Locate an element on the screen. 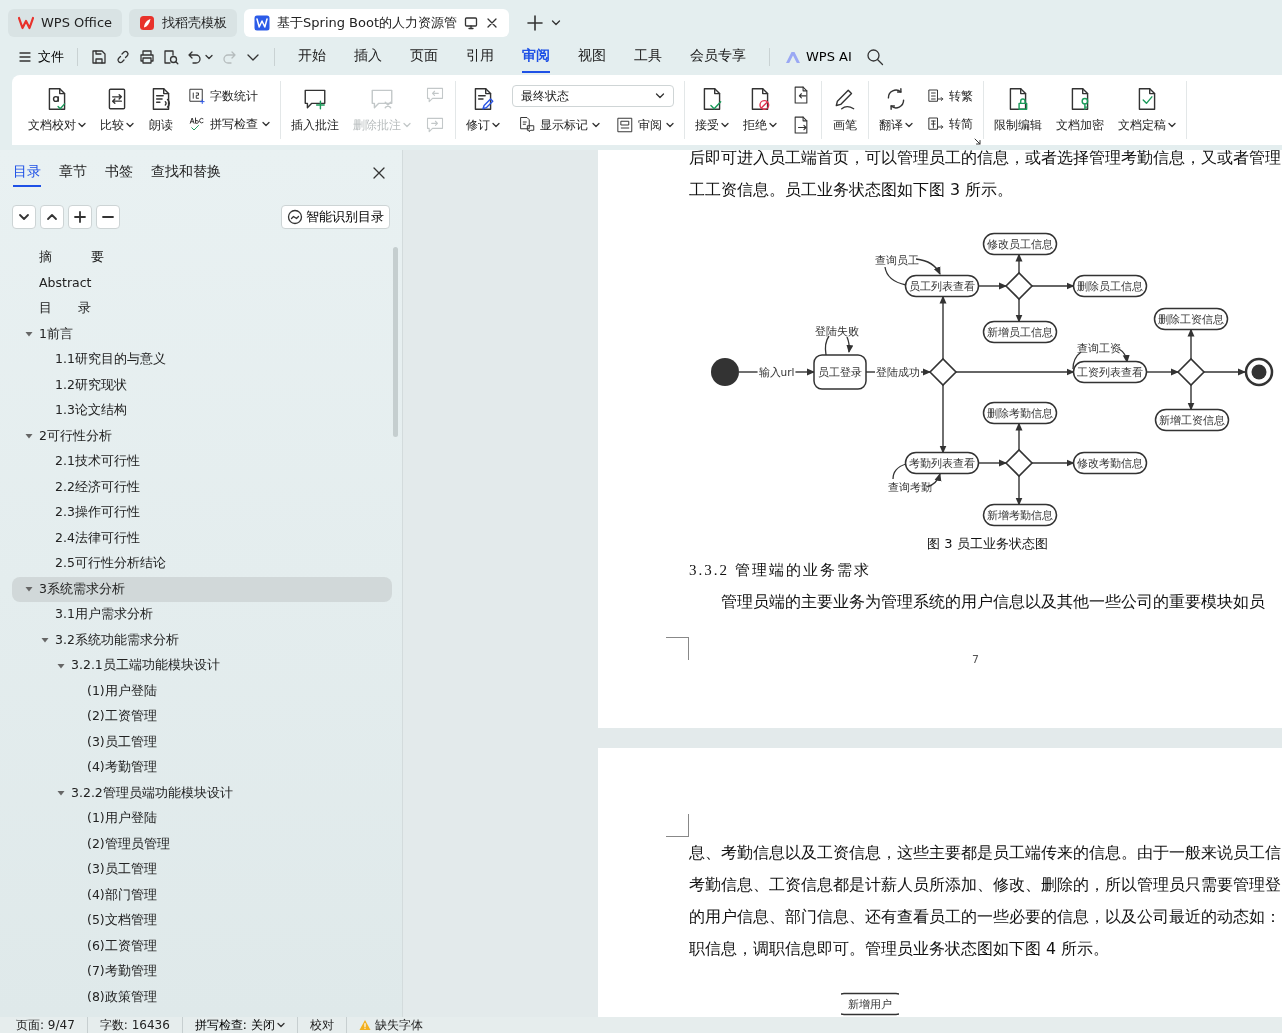 This screenshot has width=1282, height=1033. outline-item: (5)文档管理 is located at coordinates (202, 921).